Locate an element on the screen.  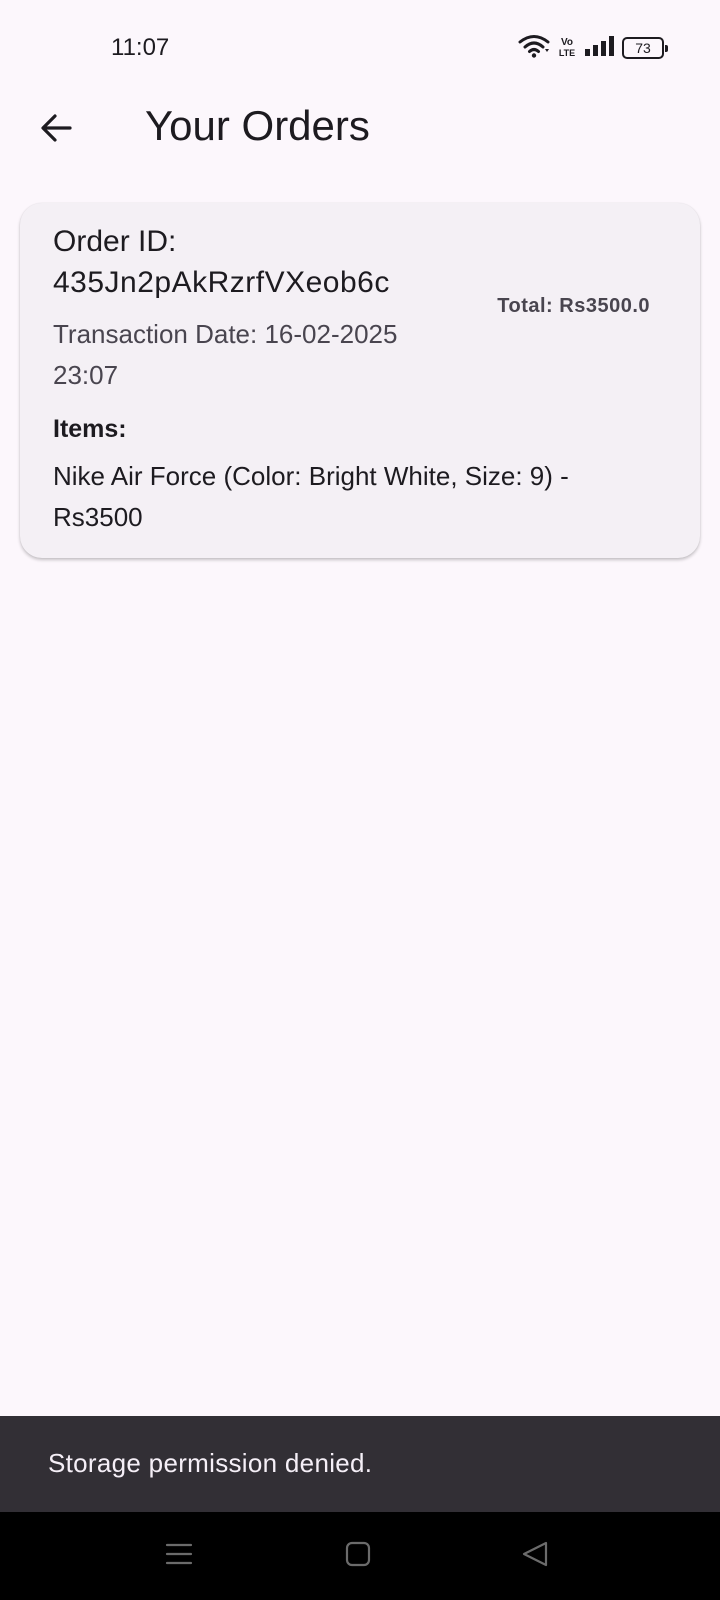
back-nav-button is located at coordinates (535, 1556).